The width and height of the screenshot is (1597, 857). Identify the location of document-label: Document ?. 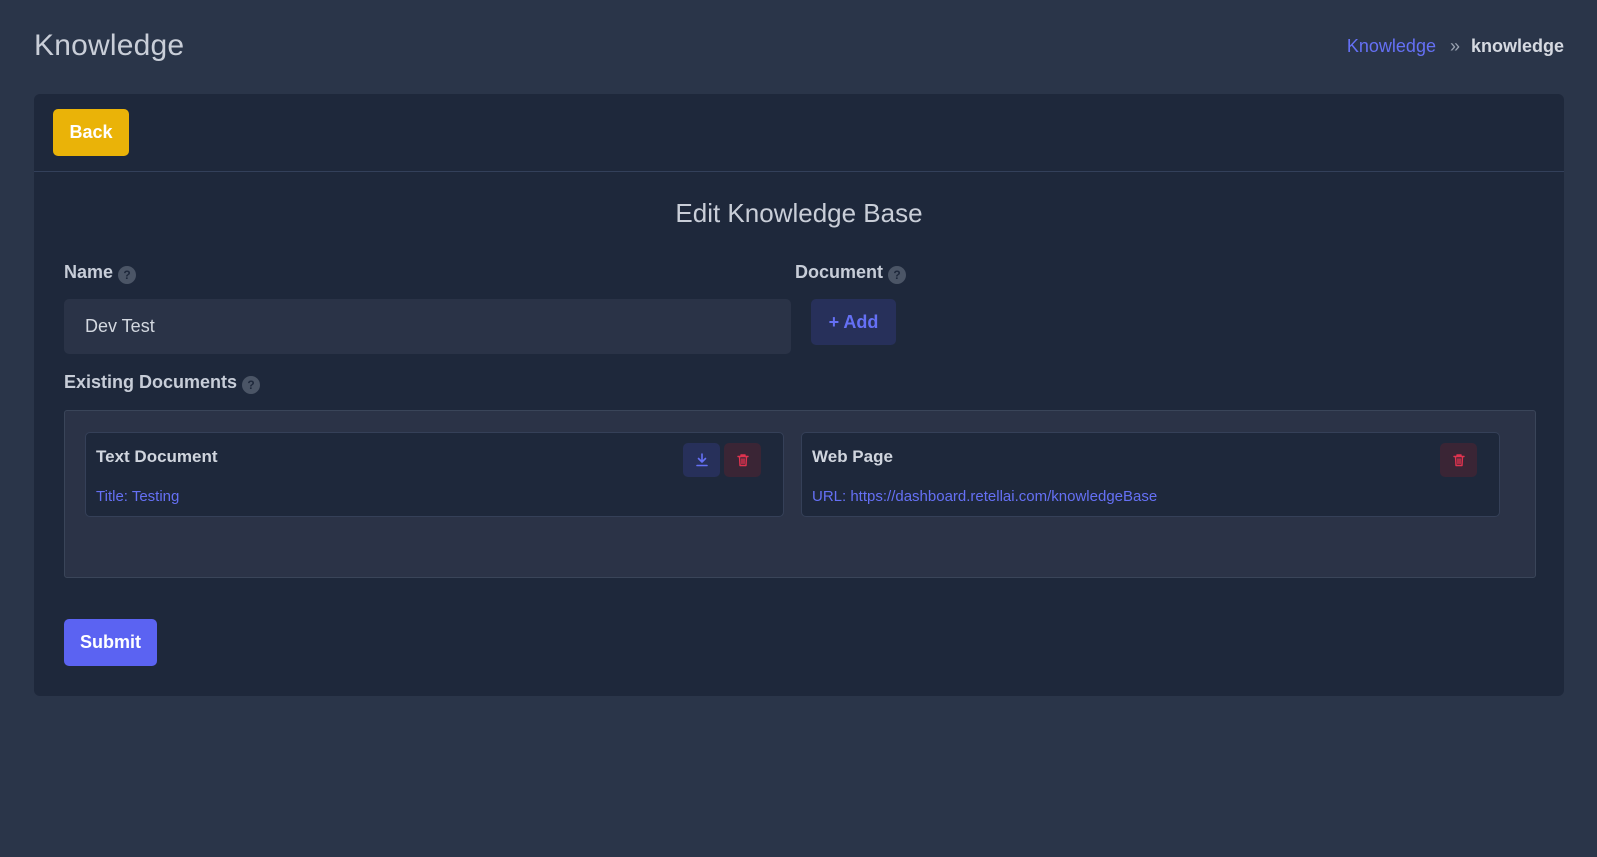
(851, 272).